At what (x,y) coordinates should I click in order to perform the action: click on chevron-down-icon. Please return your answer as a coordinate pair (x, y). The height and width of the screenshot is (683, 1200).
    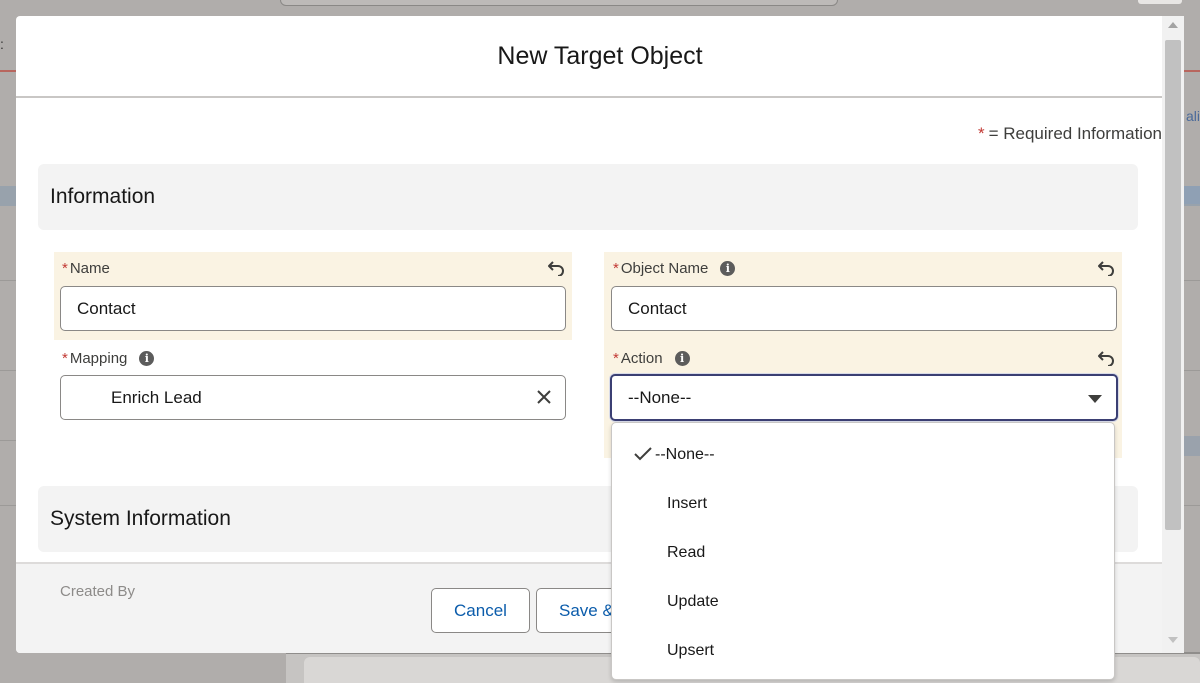
    Looking at the image, I should click on (1095, 399).